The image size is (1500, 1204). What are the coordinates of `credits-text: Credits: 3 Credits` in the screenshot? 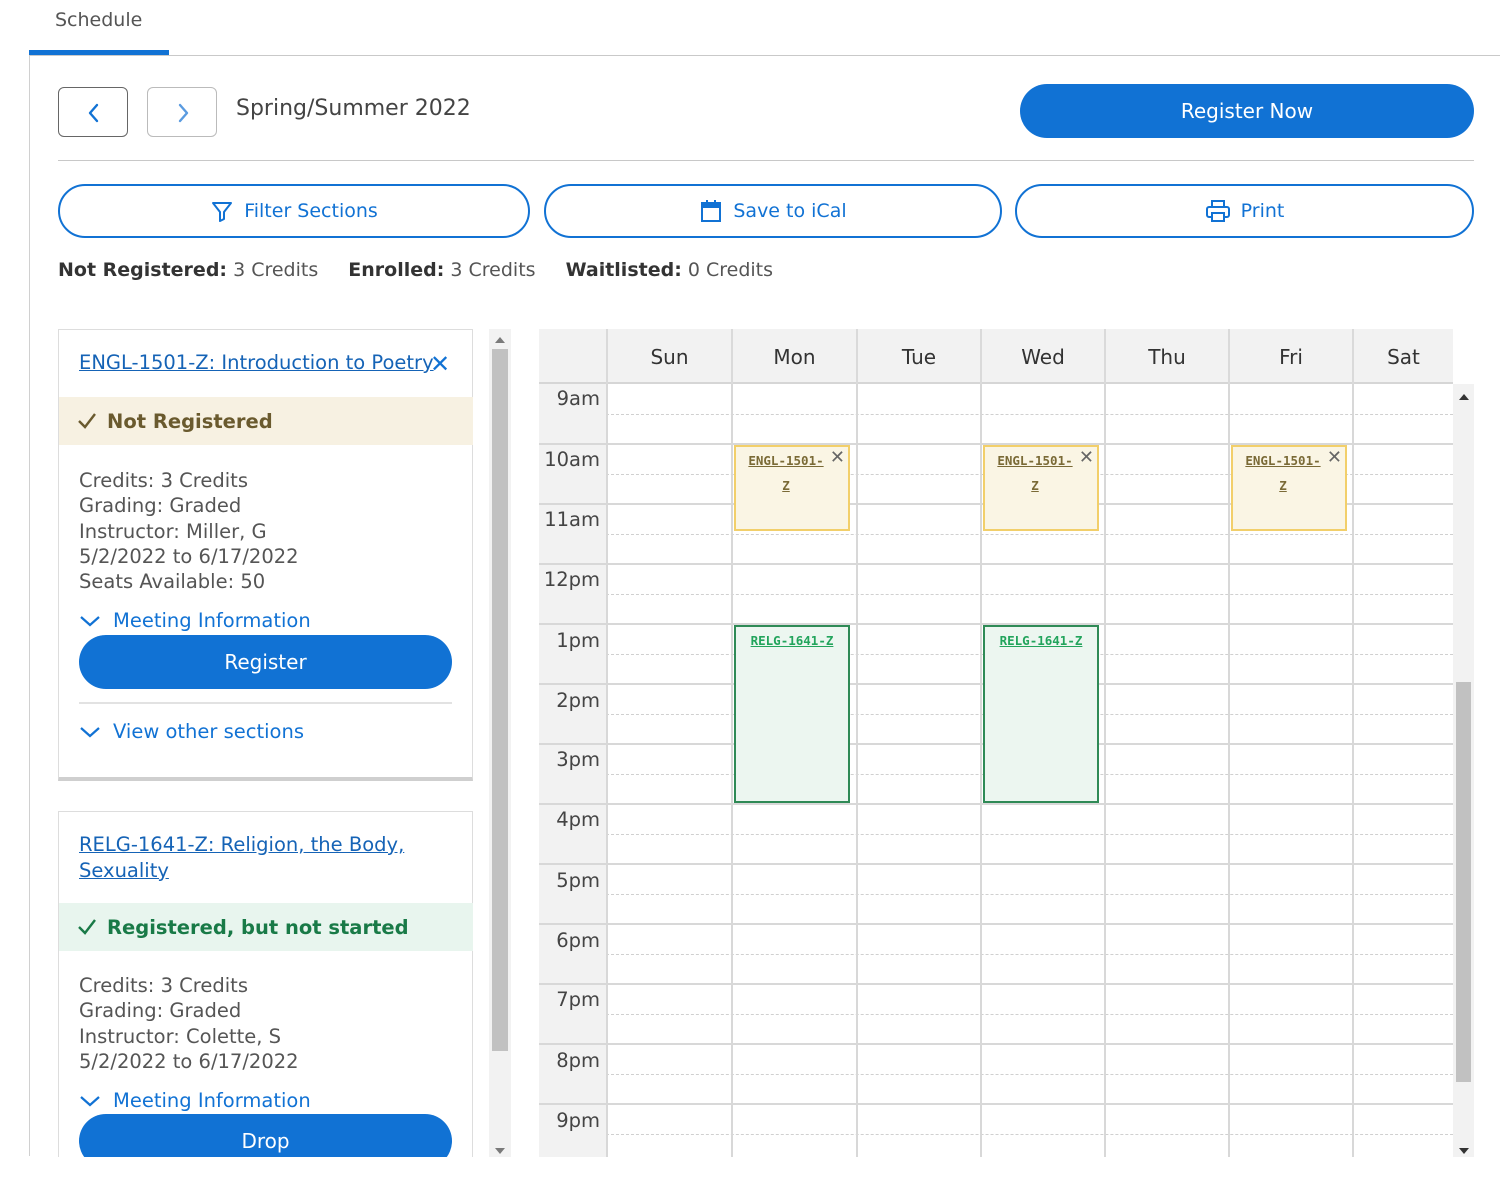 It's located at (163, 480).